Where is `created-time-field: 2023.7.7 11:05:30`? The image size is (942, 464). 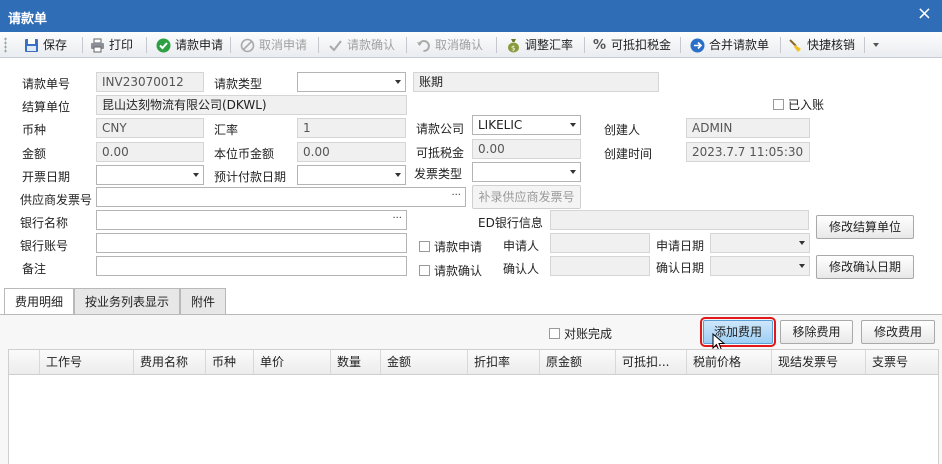
created-time-field: 2023.7.7 11:05:30 is located at coordinates (748, 152).